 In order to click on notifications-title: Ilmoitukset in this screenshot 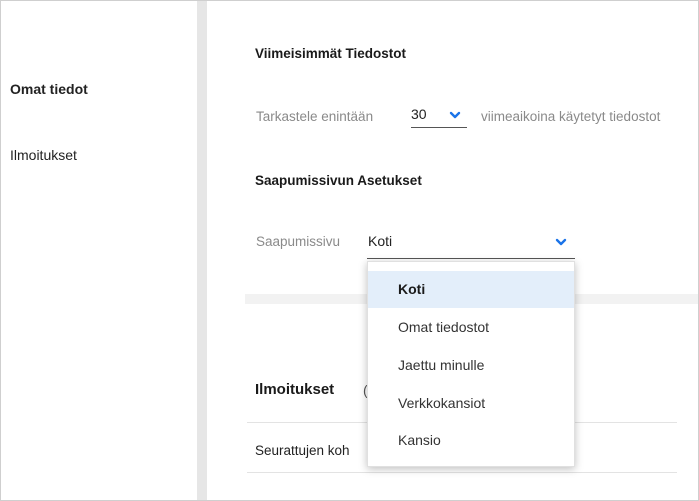, I will do `click(295, 389)`.